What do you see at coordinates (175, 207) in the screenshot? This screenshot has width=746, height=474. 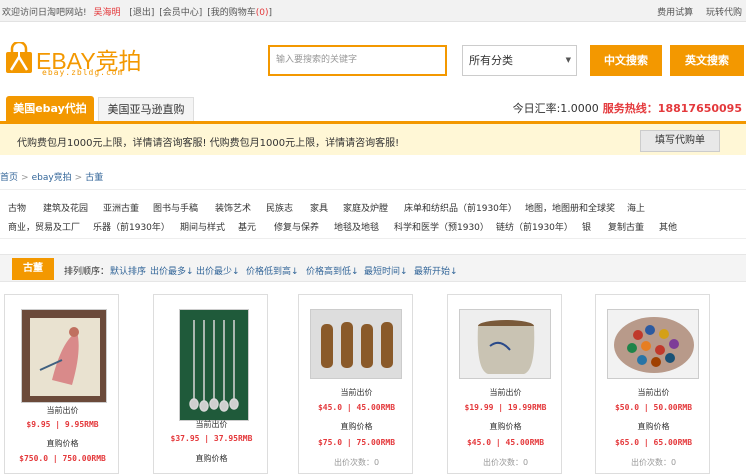 I see `category-item: 图书与手稿` at bounding box center [175, 207].